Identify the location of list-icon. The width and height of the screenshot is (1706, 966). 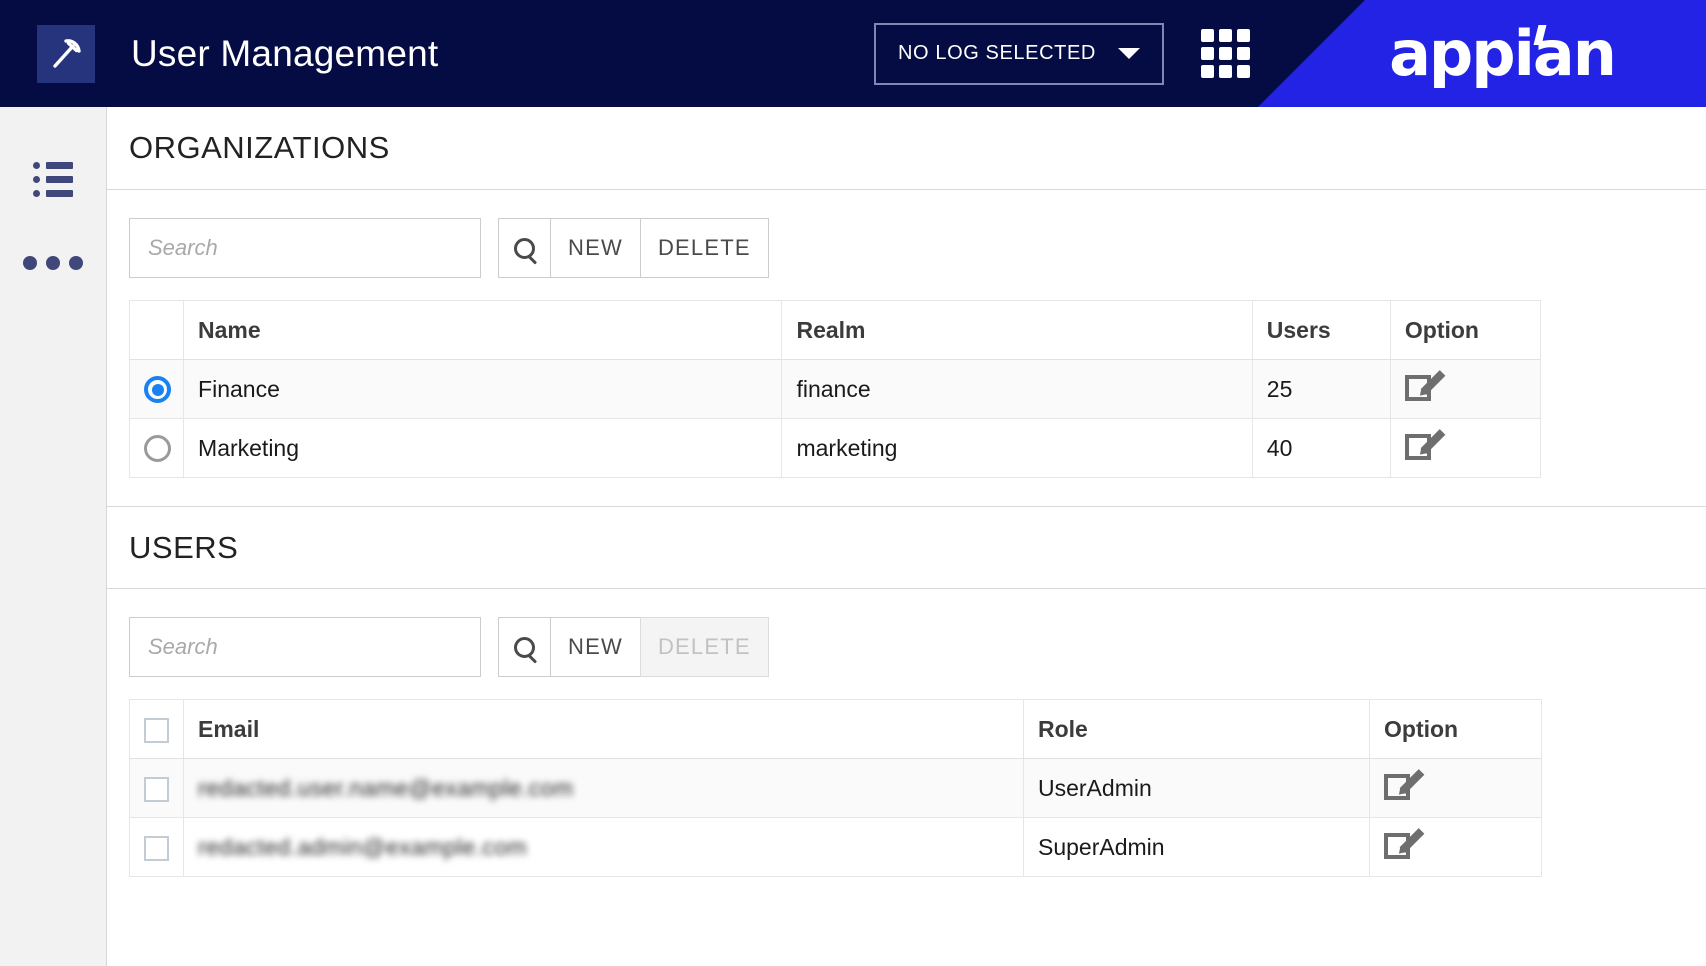
(53, 179).